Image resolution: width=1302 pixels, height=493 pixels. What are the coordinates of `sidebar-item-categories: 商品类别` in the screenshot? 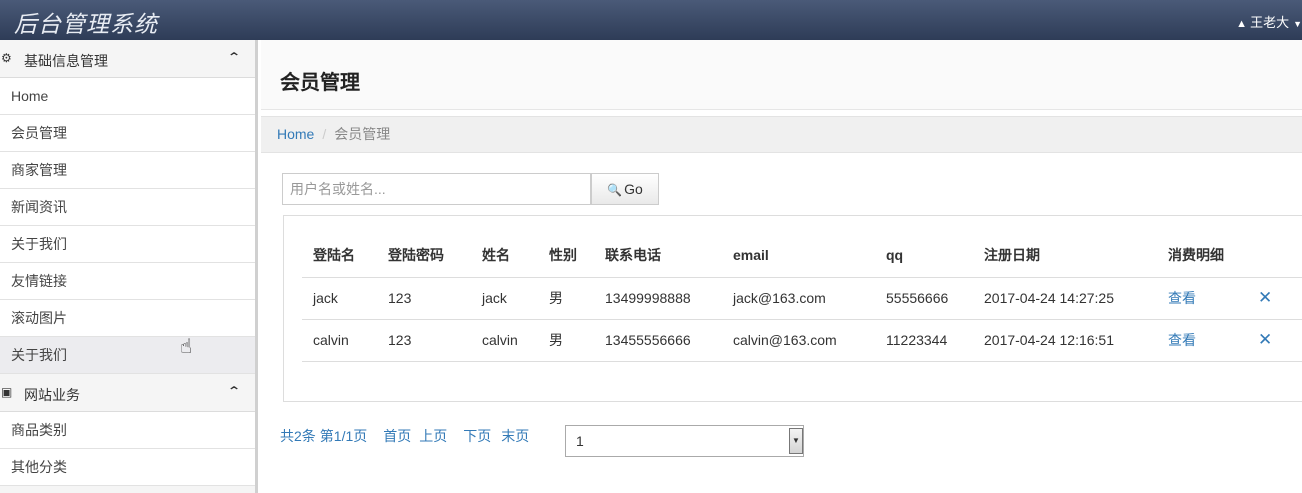 It's located at (127, 430).